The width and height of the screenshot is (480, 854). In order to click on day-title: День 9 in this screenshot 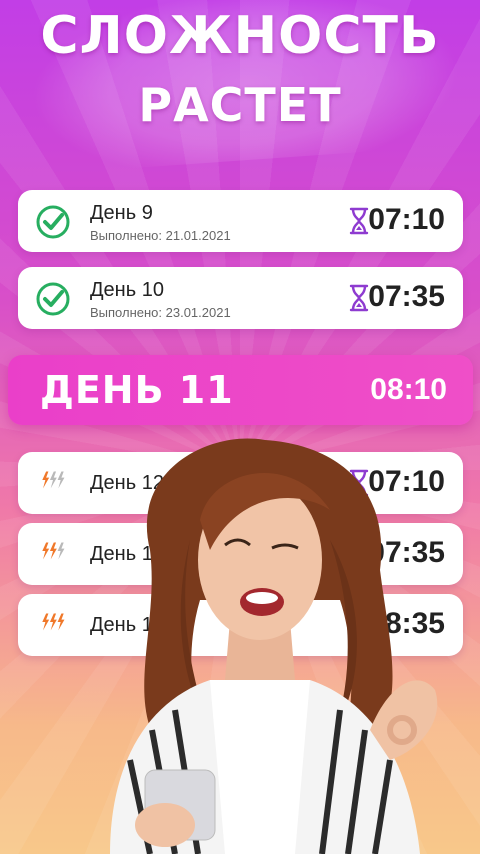, I will do `click(121, 213)`.